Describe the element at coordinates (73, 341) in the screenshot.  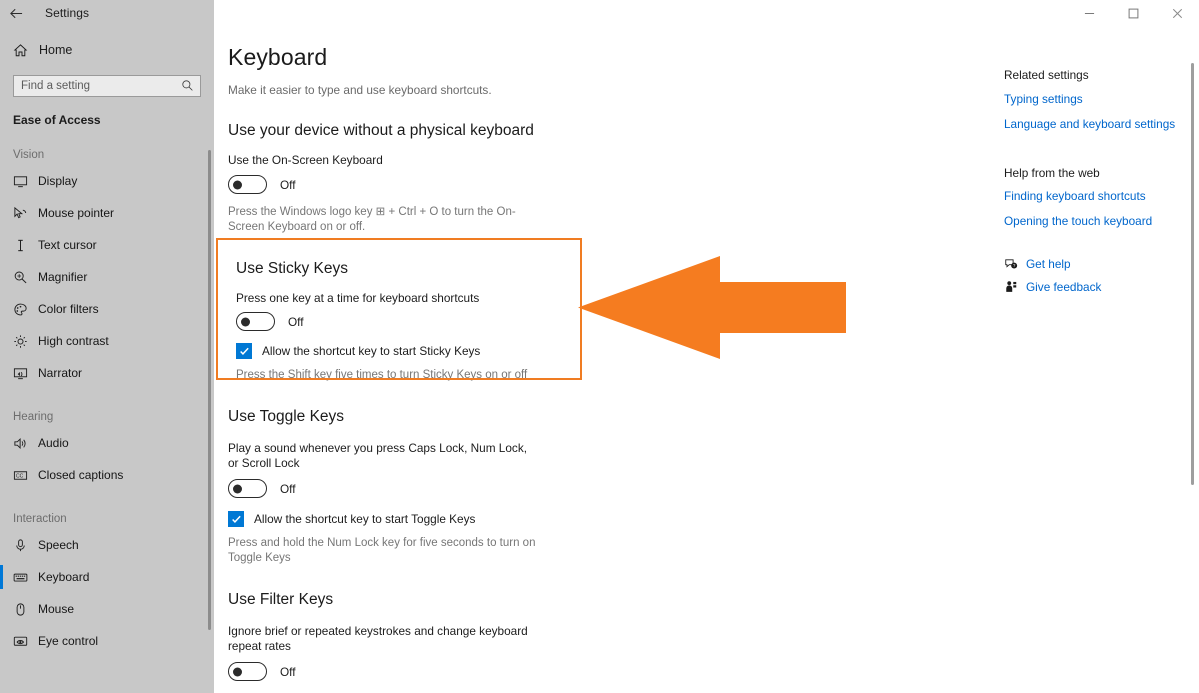
I see `sidebar-item-label: High contrast` at that location.